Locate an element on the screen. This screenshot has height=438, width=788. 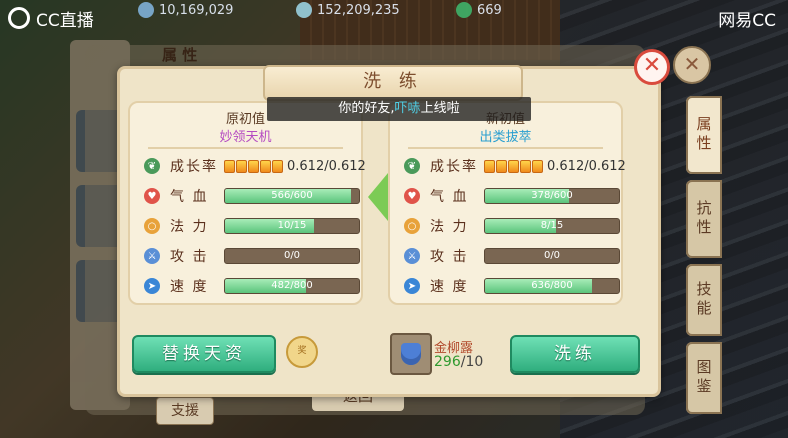
stat-bar: 566/600 is located at coordinates (292, 196).